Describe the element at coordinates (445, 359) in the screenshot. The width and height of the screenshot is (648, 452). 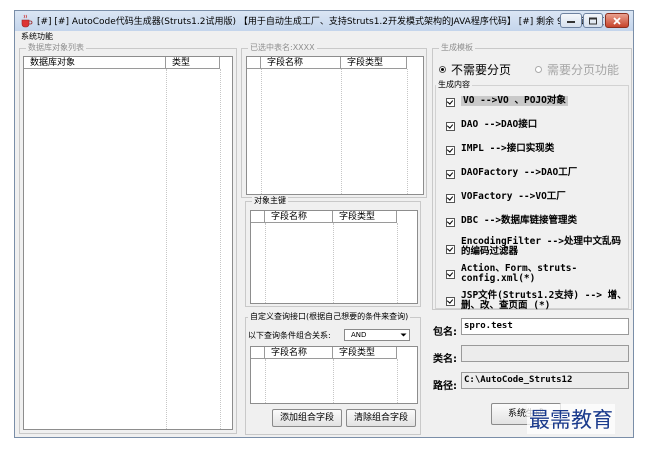
I see `class-label: 类名:` at that location.